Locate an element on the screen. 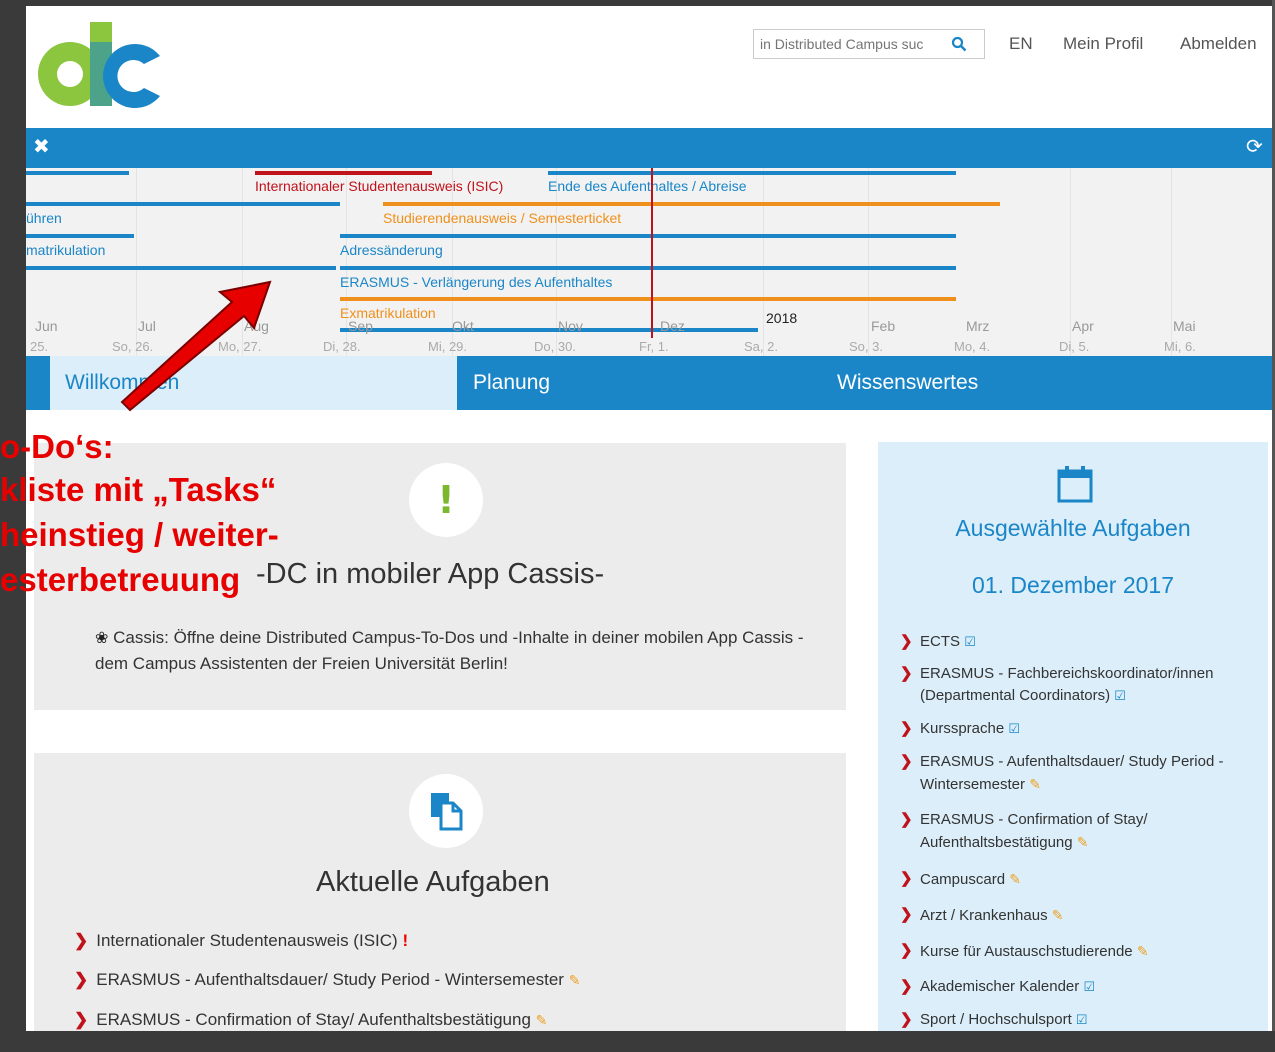  selected-task-item: ❯ Kurssprache ☑ is located at coordinates (1072, 729).